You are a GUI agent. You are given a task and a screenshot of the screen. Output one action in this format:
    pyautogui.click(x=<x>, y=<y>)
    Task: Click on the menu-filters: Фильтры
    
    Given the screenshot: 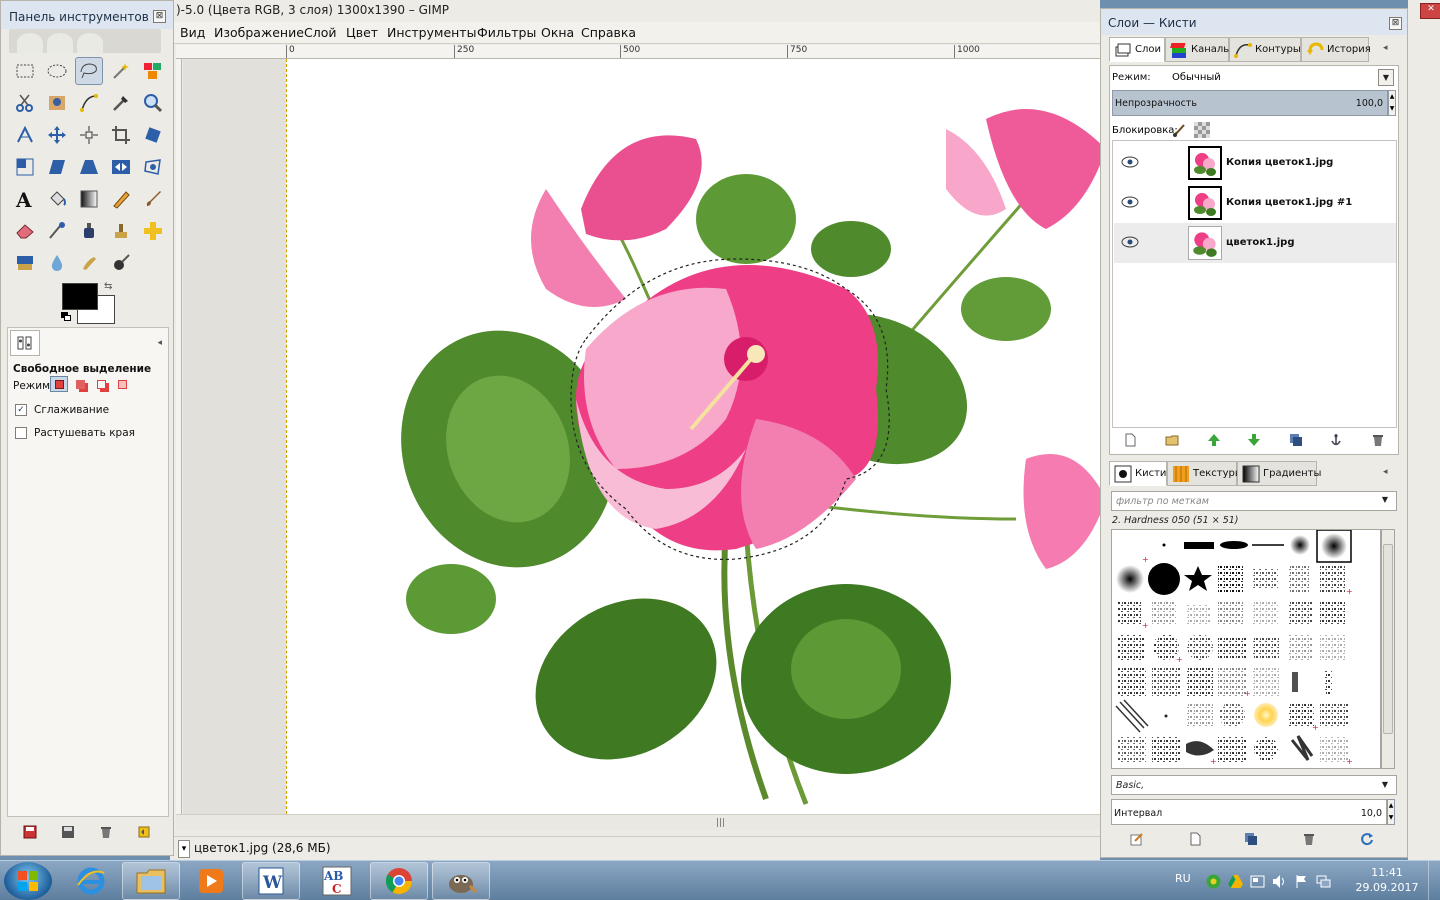 What is the action you would take?
    pyautogui.click(x=506, y=32)
    